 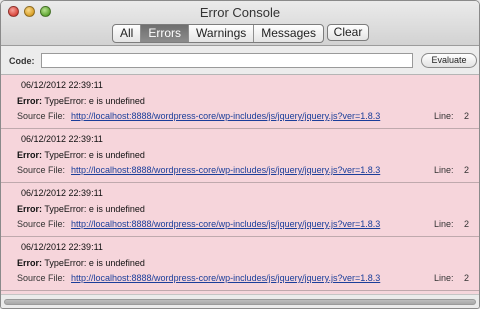 What do you see at coordinates (227, 60) in the screenshot?
I see `code-input` at bounding box center [227, 60].